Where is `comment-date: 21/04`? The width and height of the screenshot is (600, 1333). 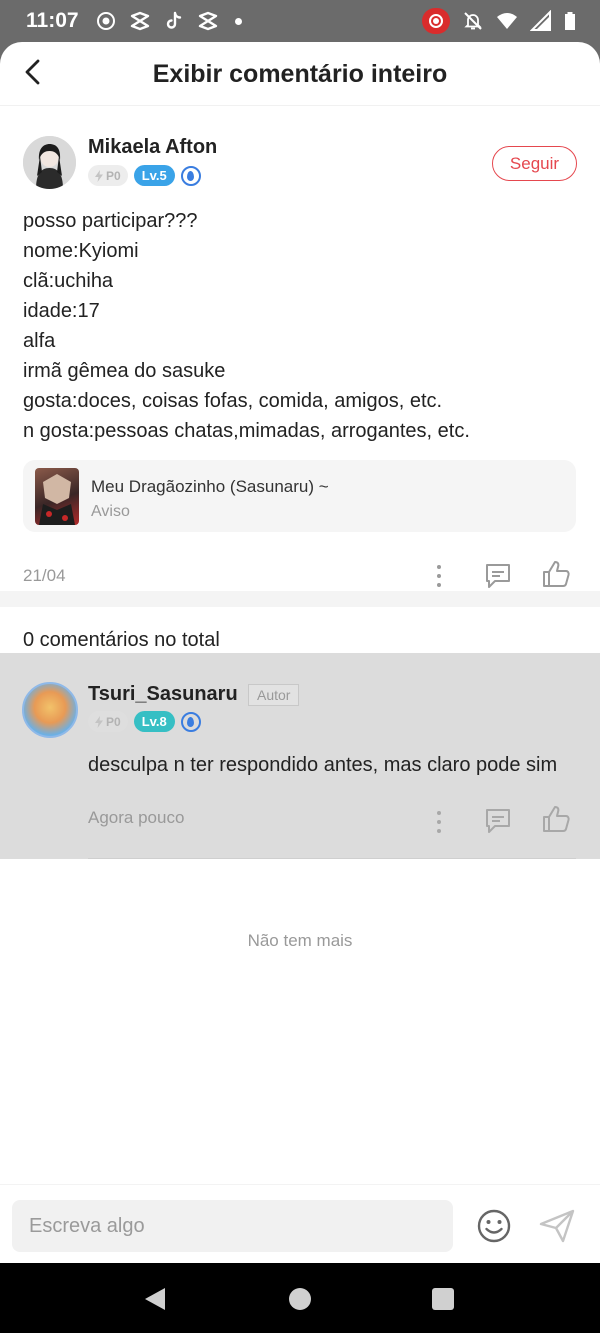
comment-date: 21/04 is located at coordinates (44, 575).